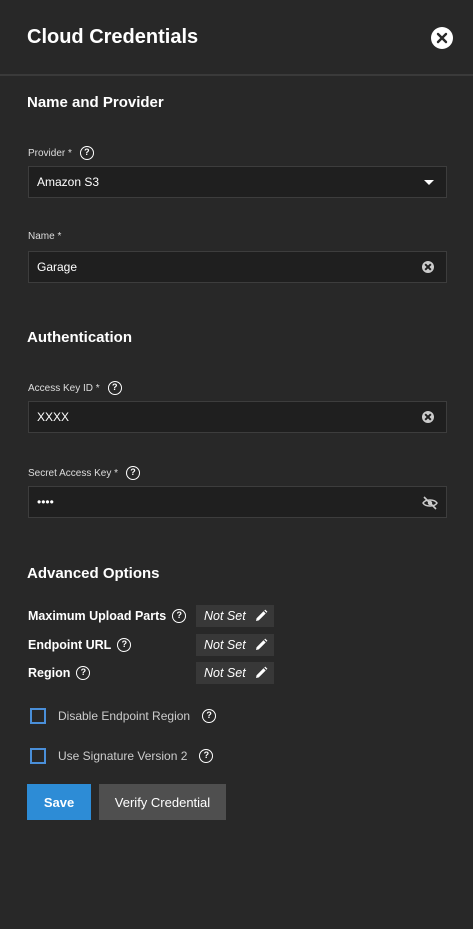 The image size is (473, 929). Describe the element at coordinates (70, 645) in the screenshot. I see `adv-label: Endpoint URL` at that location.